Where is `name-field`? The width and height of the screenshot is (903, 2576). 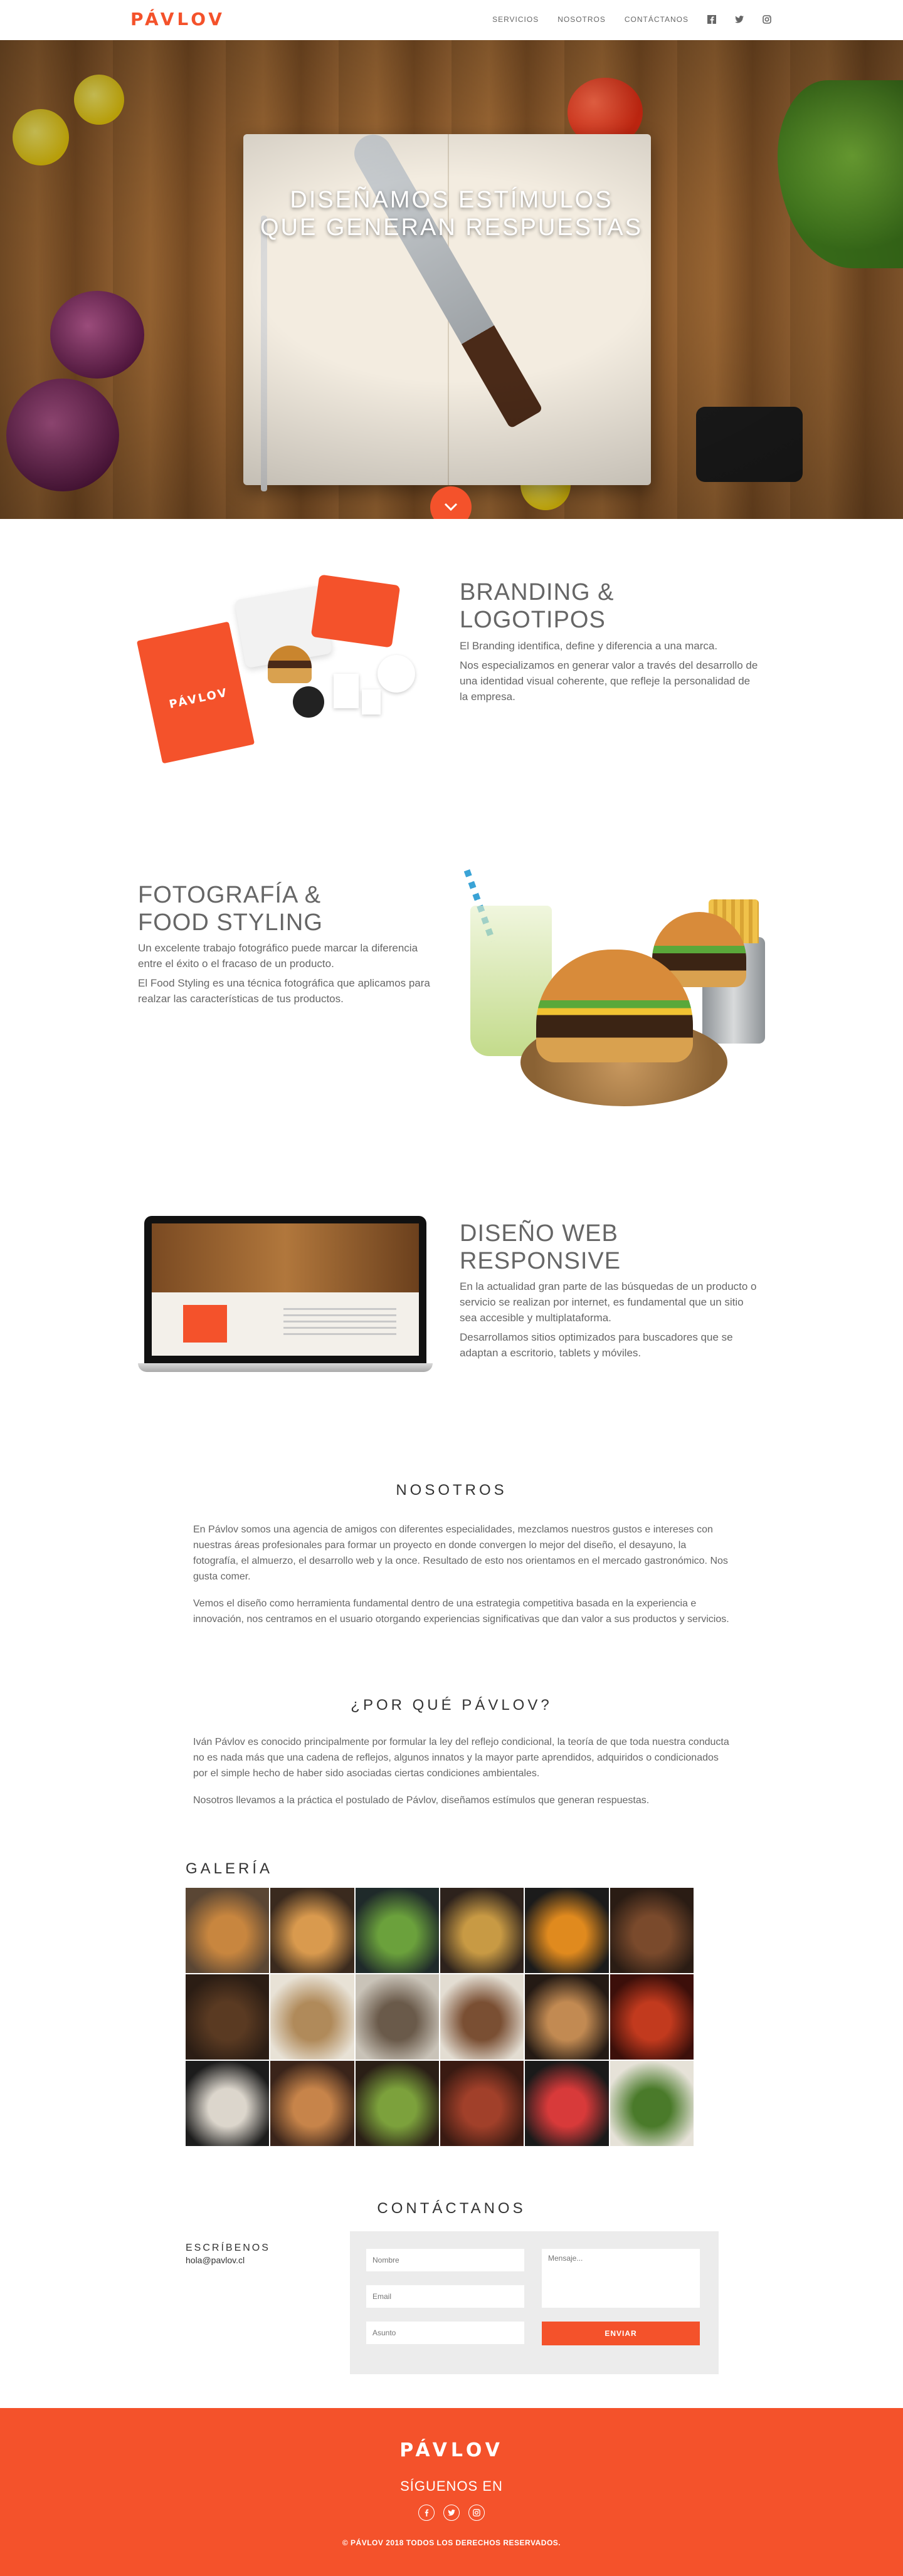
name-field is located at coordinates (445, 2260).